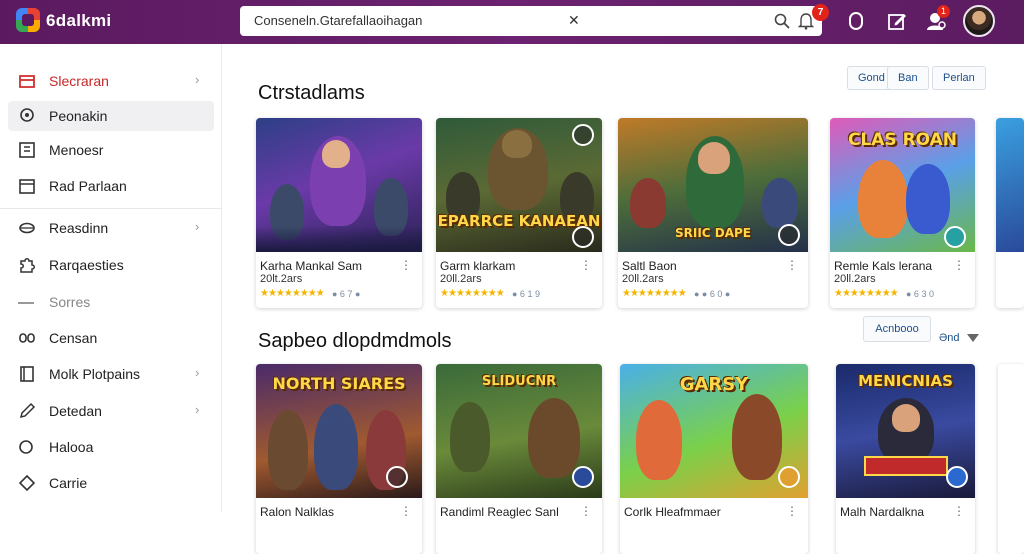 This screenshot has height=554, width=1024. Describe the element at coordinates (111, 81) in the screenshot. I see `sidebar-item-store: Slecraran ›` at that location.